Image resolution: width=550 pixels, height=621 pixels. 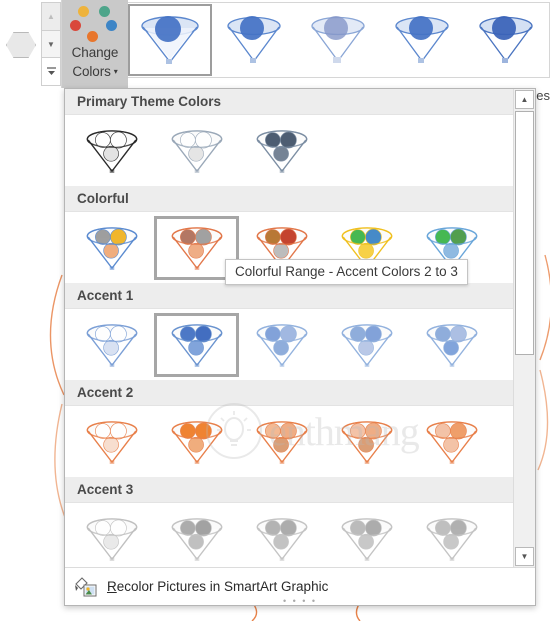 What do you see at coordinates (222, 586) in the screenshot?
I see `recolor-label-rest: ecolor Pictures in SmartArt Graphic` at bounding box center [222, 586].